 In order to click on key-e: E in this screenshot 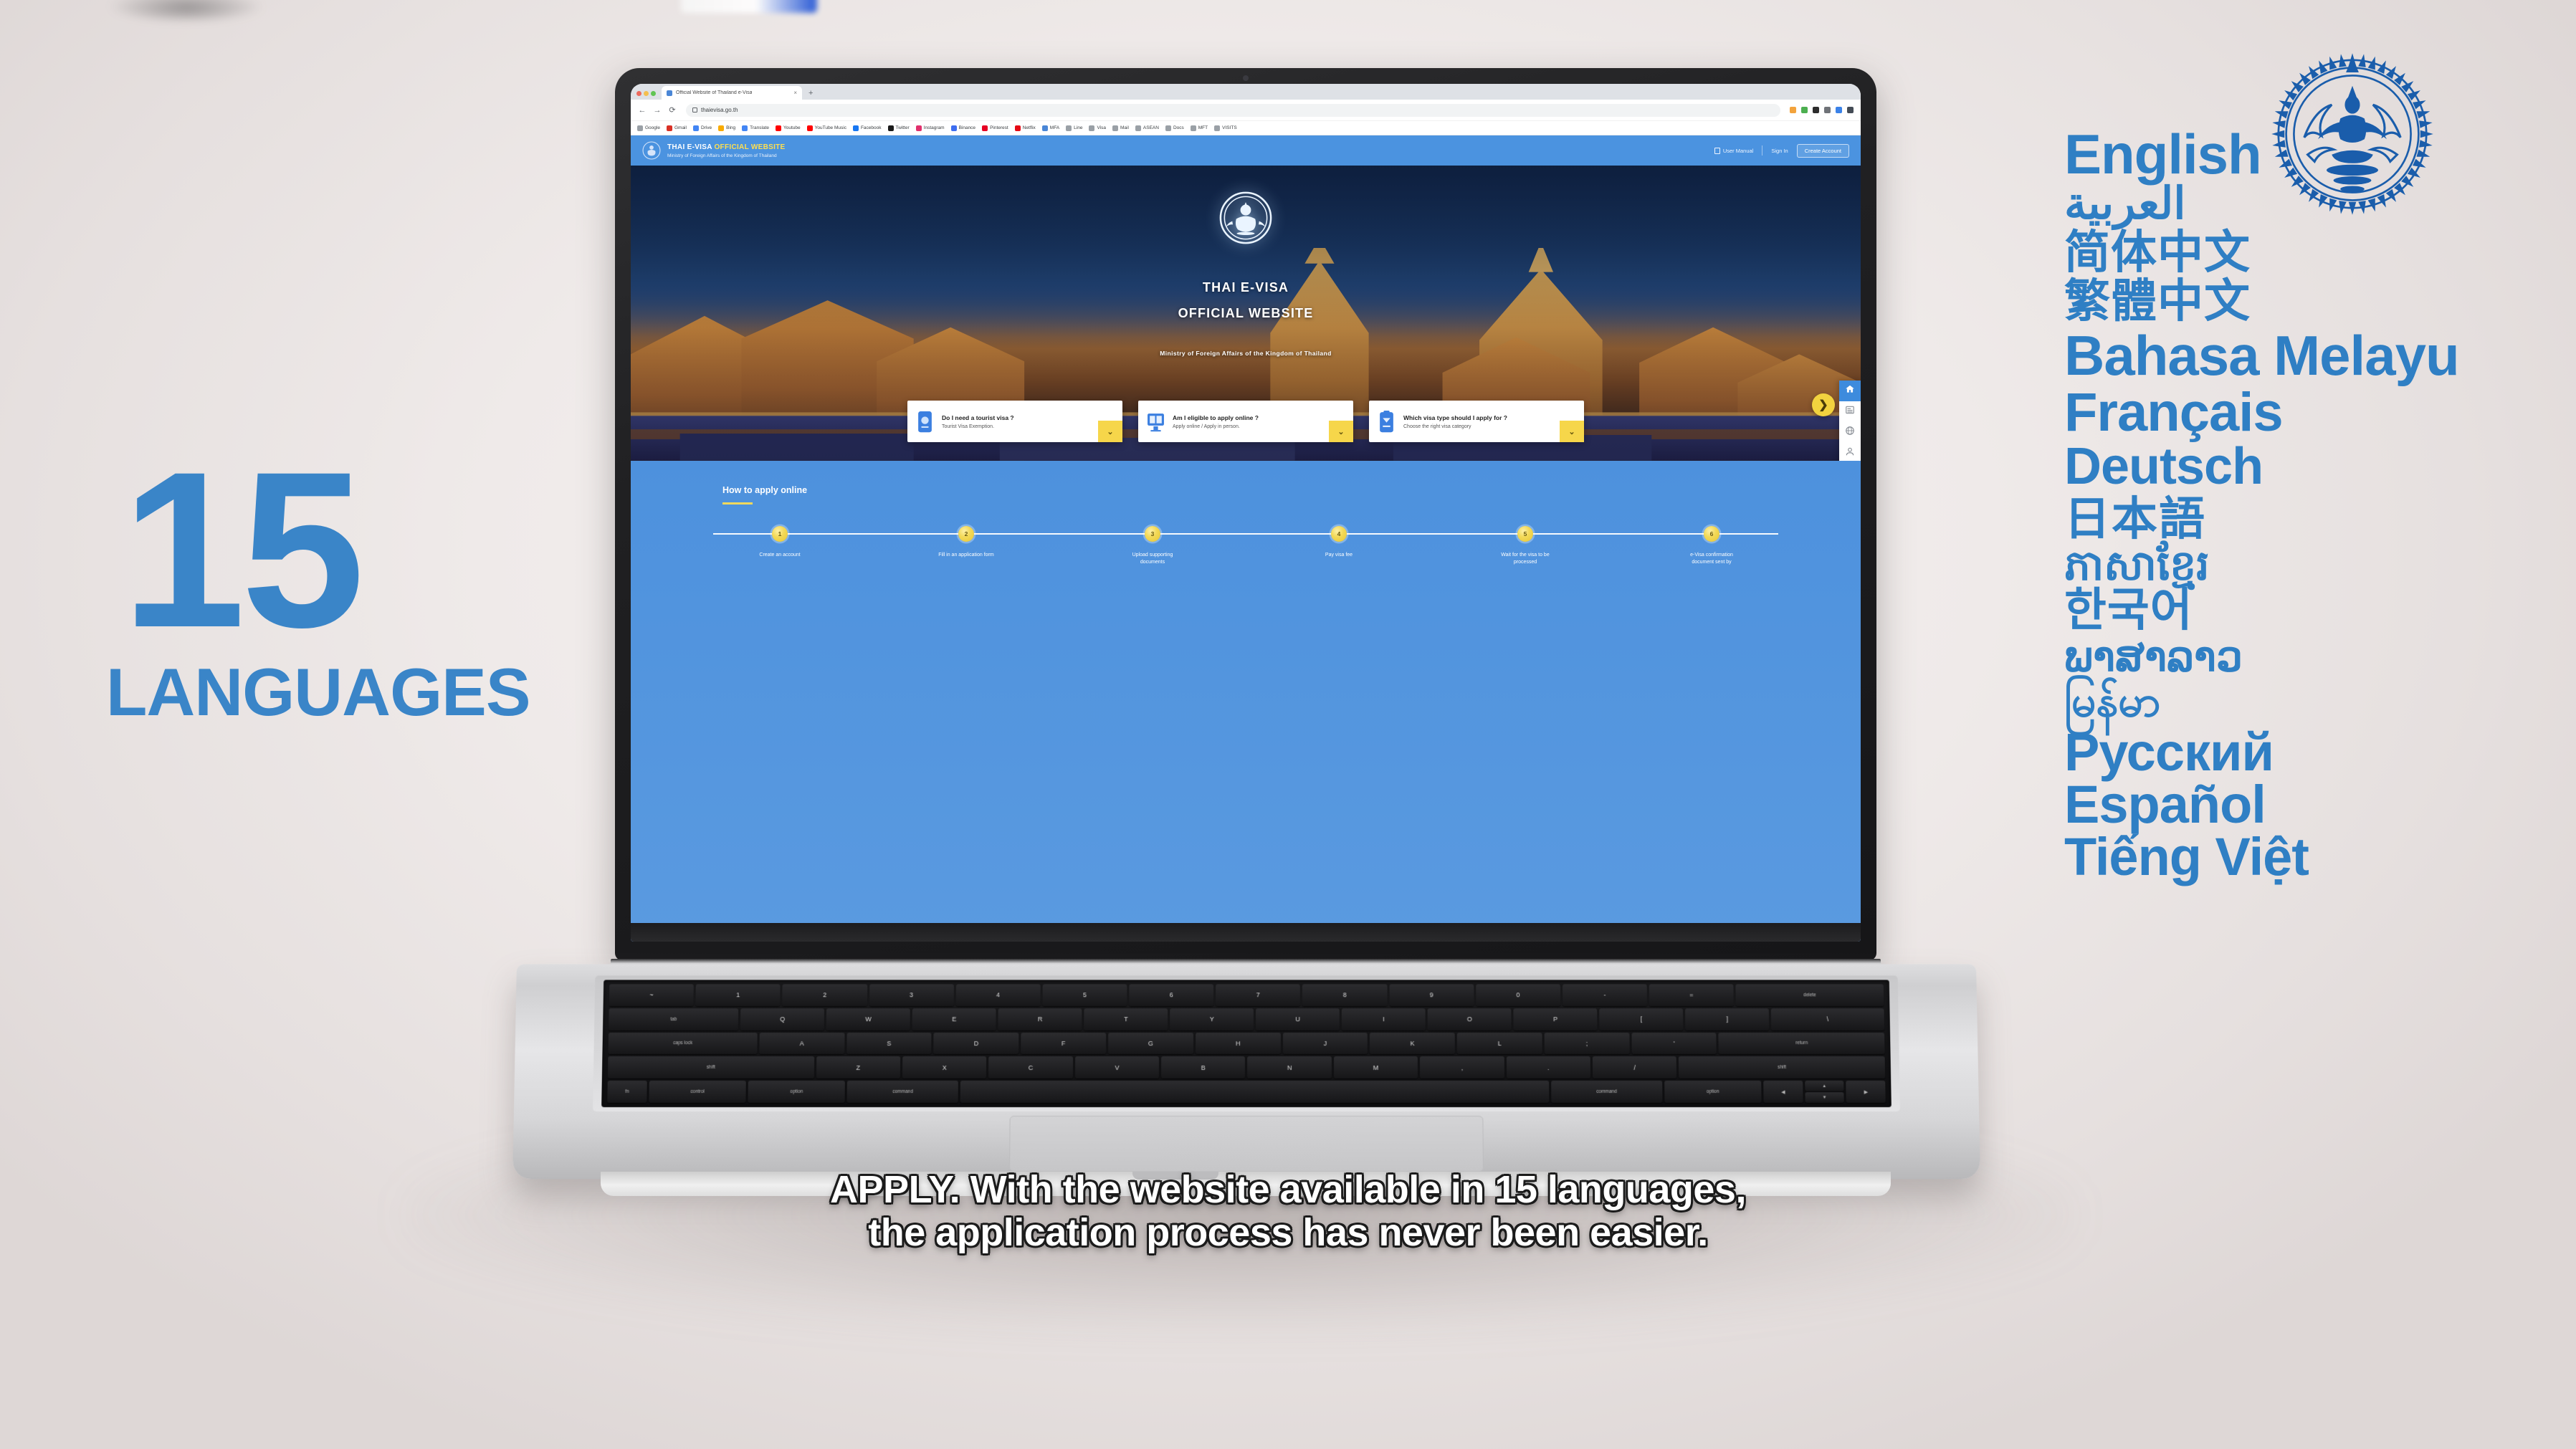, I will do `click(954, 1019)`.